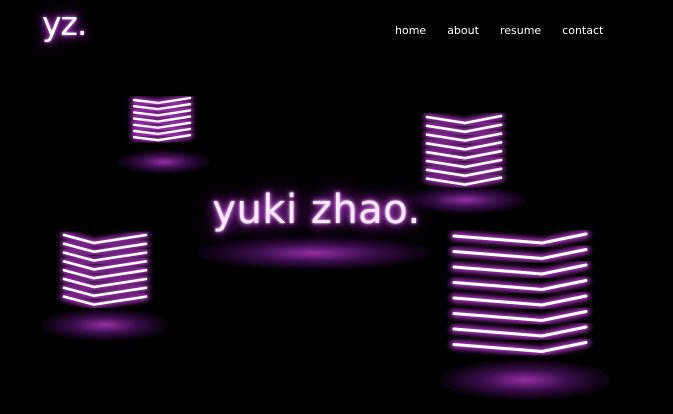 Image resolution: width=673 pixels, height=414 pixels. I want to click on nav-about-link: about, so click(463, 30).